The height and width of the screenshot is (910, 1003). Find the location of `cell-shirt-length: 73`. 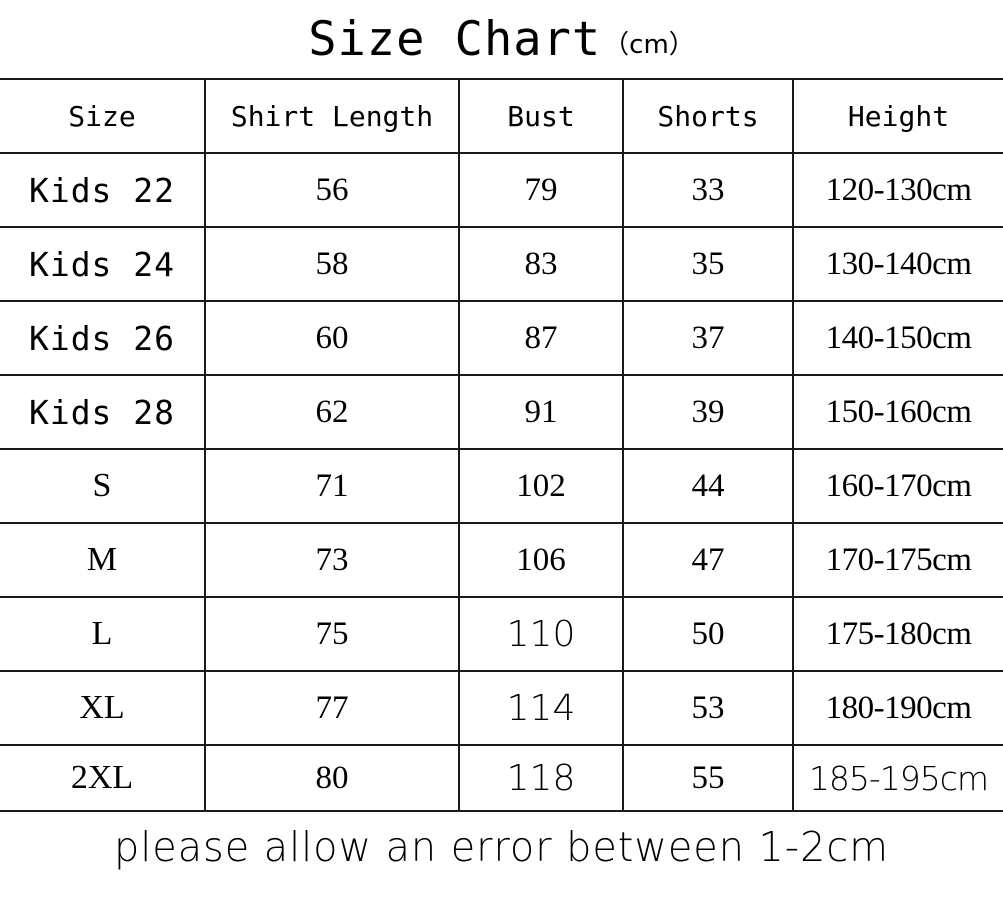

cell-shirt-length: 73 is located at coordinates (332, 560).